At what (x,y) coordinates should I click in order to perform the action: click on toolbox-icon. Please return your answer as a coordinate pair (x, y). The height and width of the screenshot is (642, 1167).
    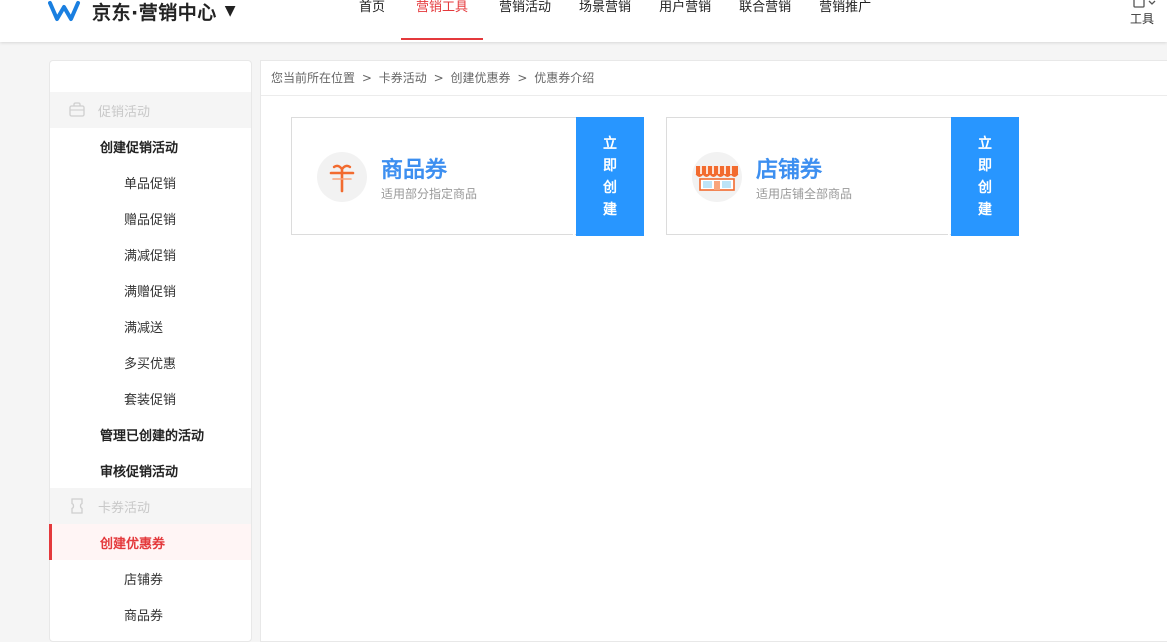
    Looking at the image, I should click on (1144, 4).